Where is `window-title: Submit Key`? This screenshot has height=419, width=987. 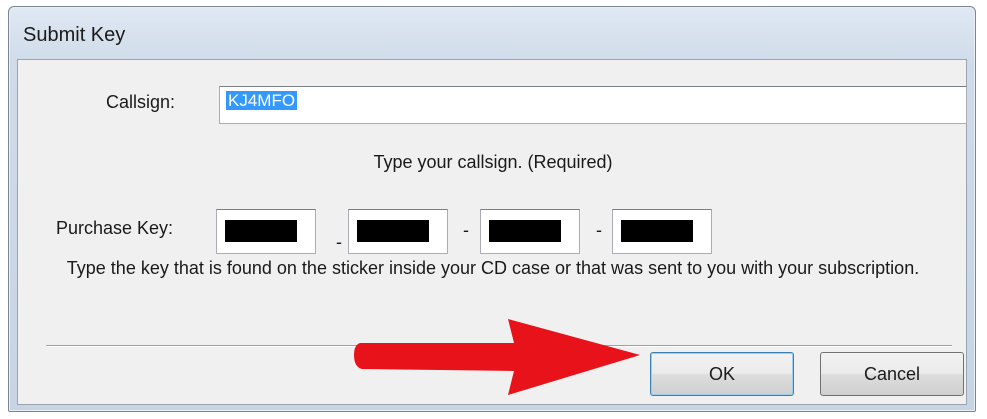 window-title: Submit Key is located at coordinates (74, 35).